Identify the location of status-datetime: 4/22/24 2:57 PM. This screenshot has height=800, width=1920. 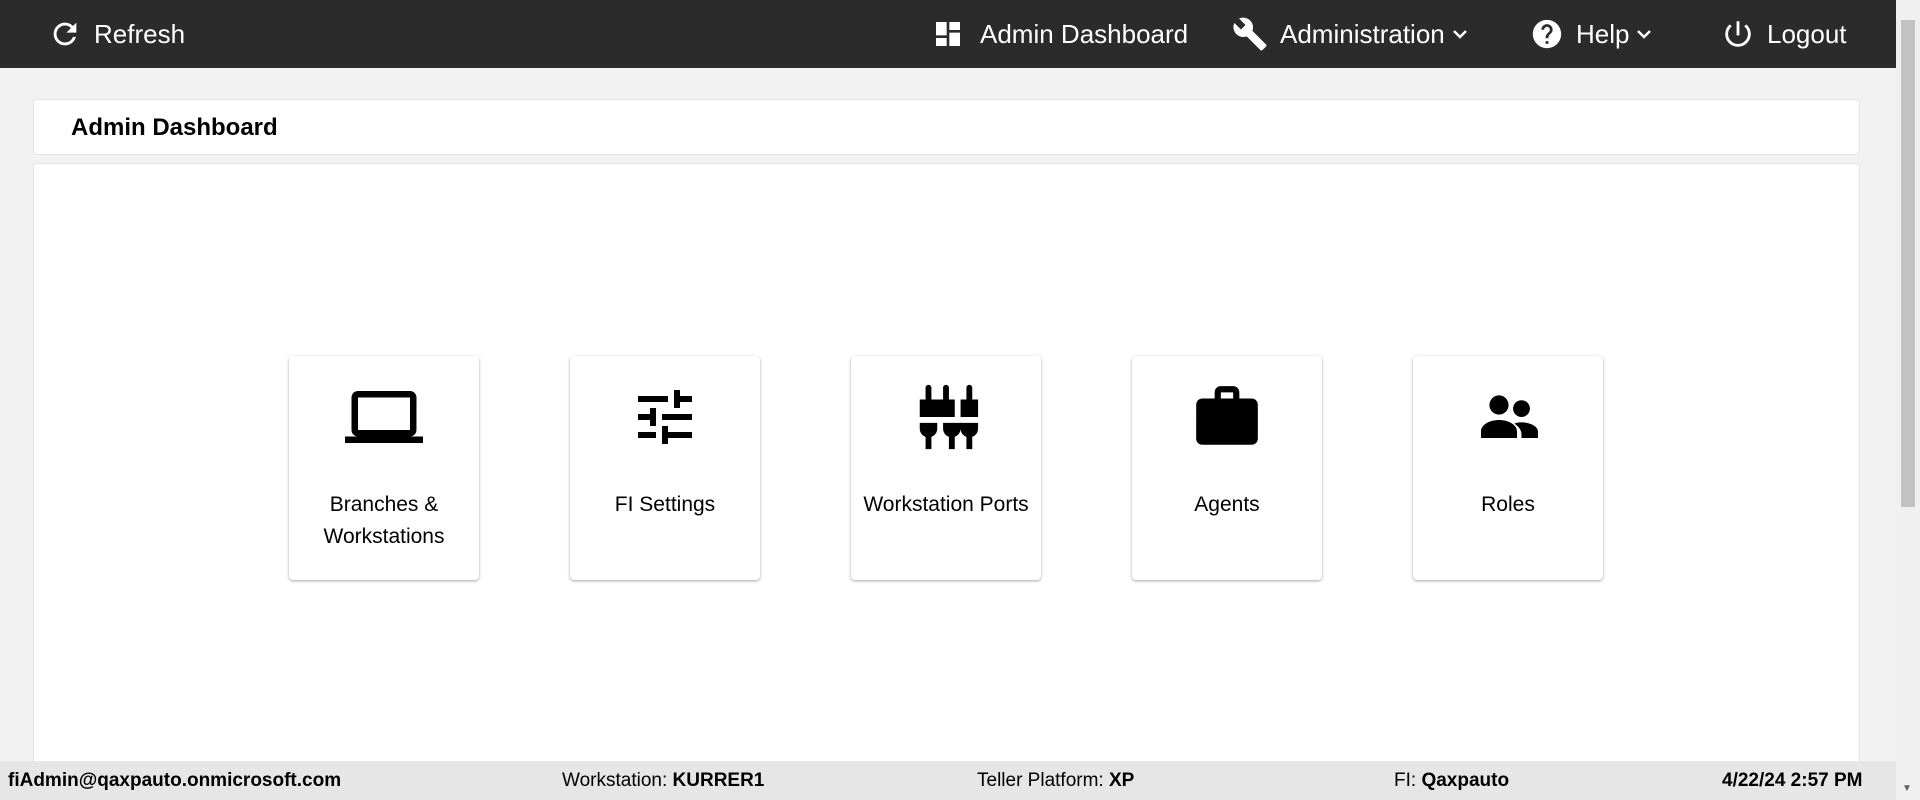
(1792, 780).